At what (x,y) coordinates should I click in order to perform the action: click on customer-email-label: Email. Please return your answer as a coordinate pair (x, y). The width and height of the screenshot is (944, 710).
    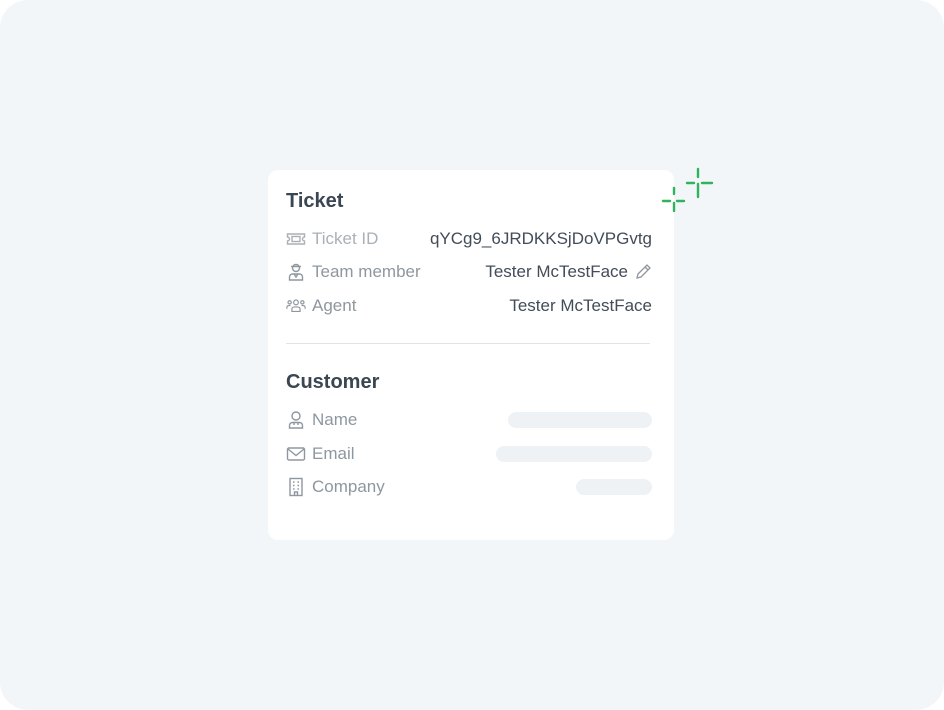
    Looking at the image, I should click on (333, 453).